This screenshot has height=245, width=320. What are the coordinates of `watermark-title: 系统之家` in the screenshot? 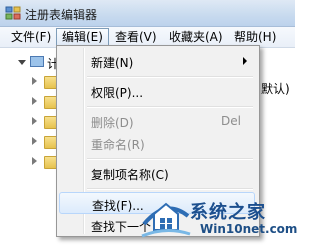 It's located at (228, 212).